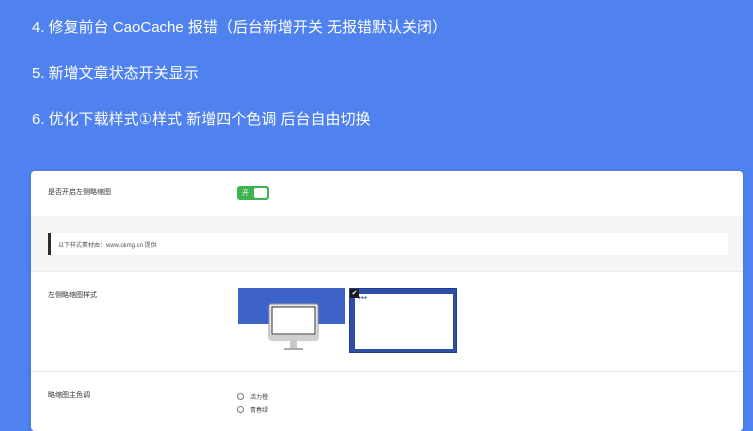 This screenshot has height=431, width=753. Describe the element at coordinates (259, 411) in the screenshot. I see `color-option-label: 青春绿` at that location.